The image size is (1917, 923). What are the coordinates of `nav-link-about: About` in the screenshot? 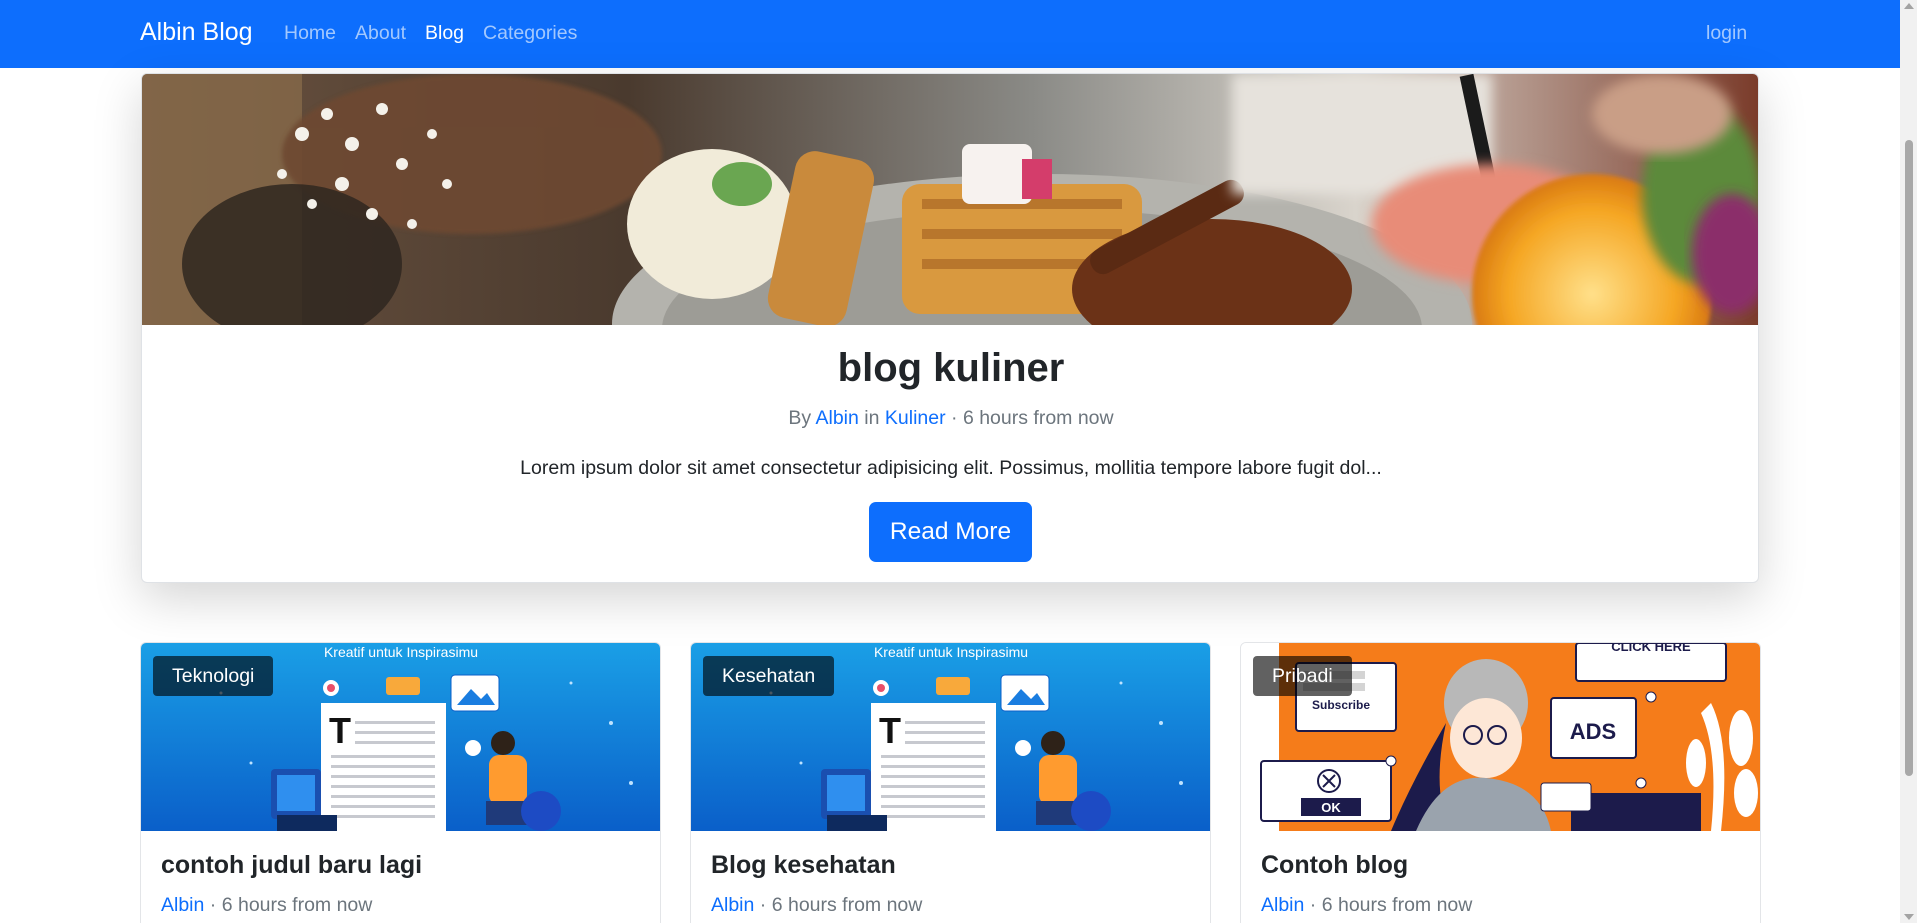 It's located at (380, 33).